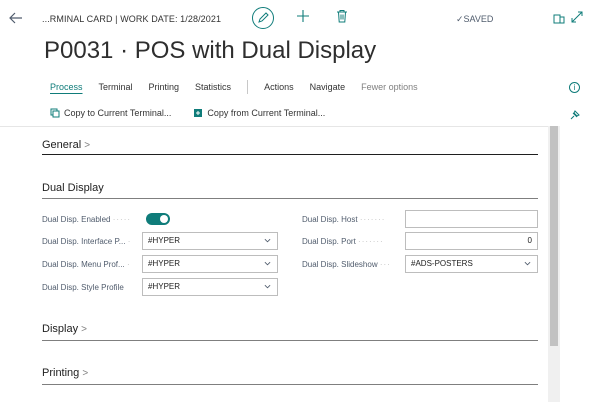 This screenshot has width=600, height=402. I want to click on dual-disp-port-input: 0, so click(471, 241).